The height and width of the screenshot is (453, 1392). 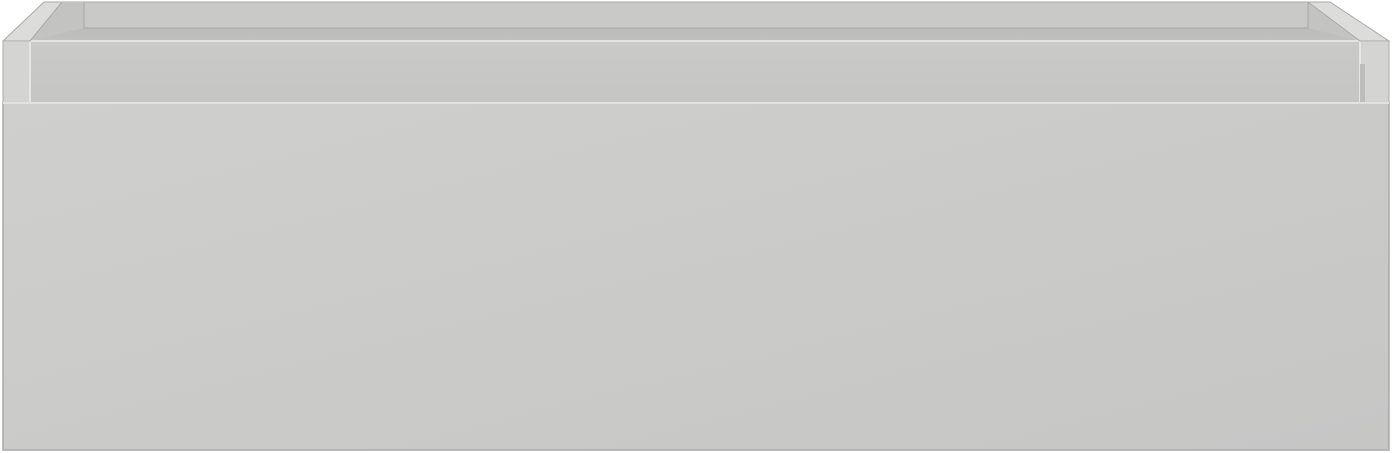 I want to click on inner-ledge, so click(x=696, y=15).